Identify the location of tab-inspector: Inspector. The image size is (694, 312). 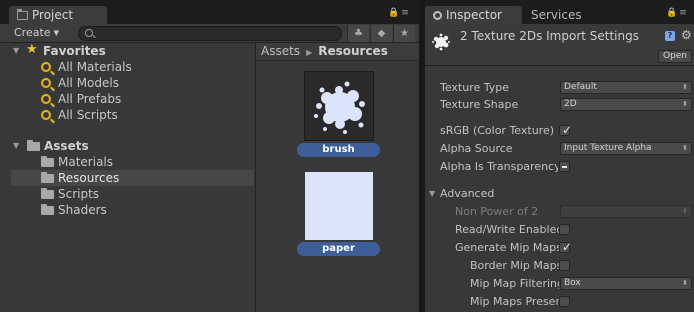
(473, 15).